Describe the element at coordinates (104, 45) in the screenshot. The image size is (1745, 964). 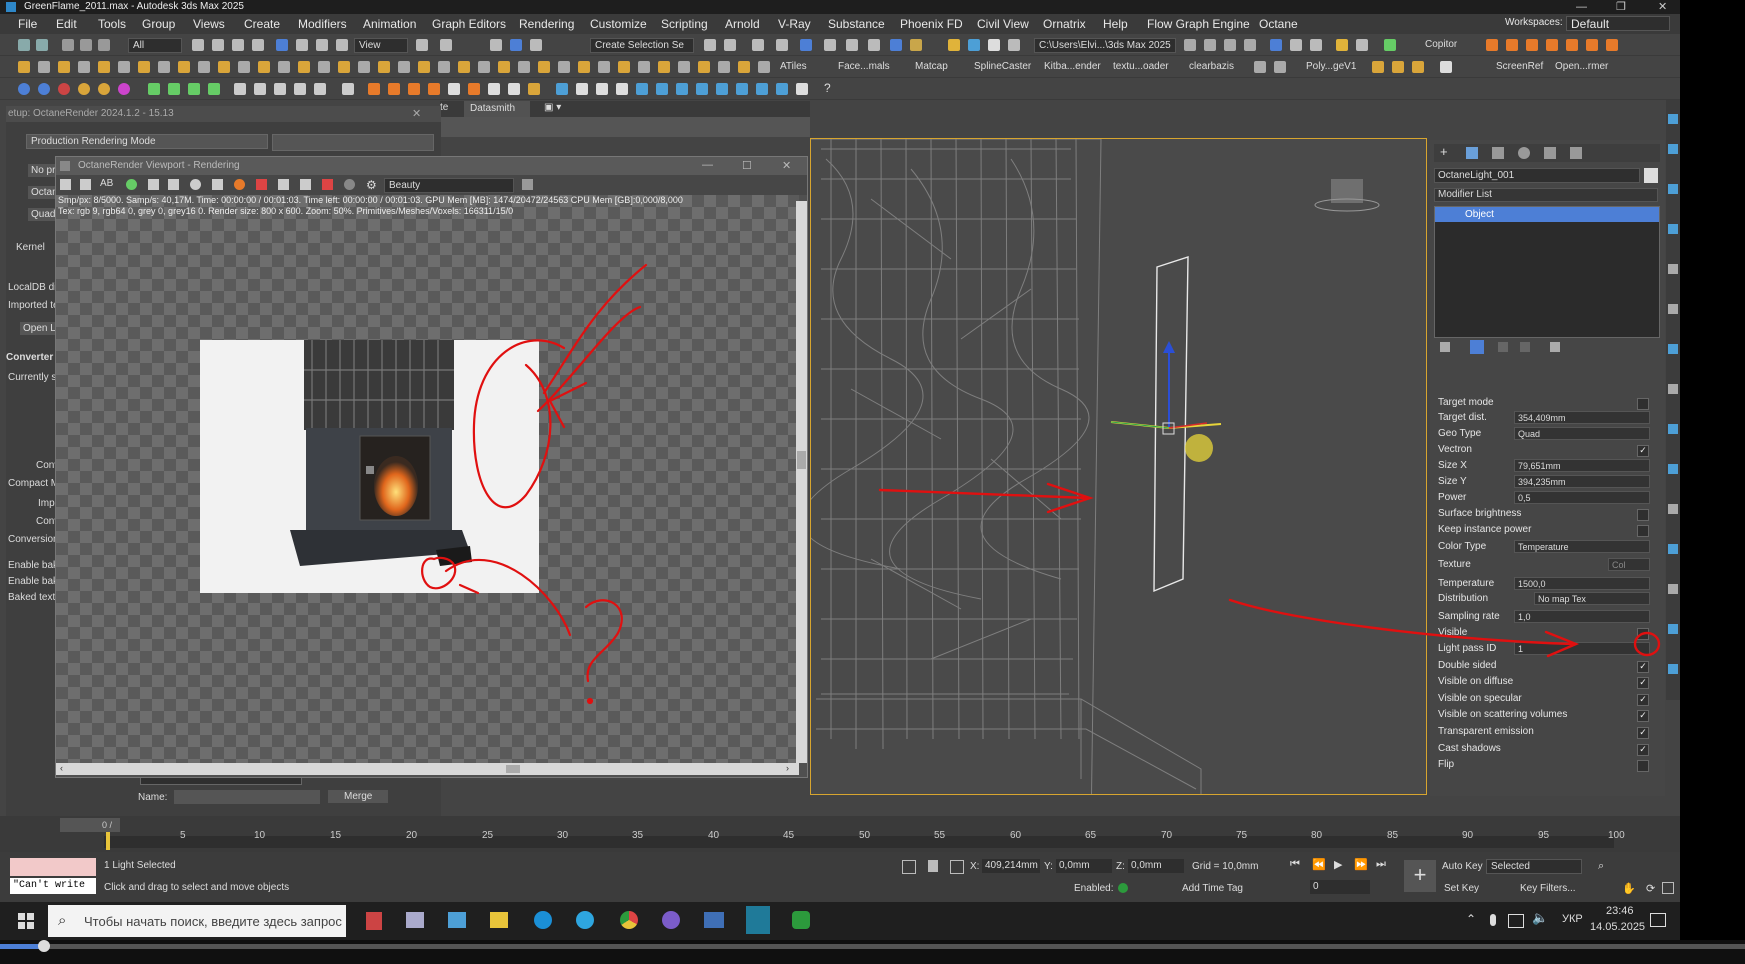
I see `bind-icon` at that location.